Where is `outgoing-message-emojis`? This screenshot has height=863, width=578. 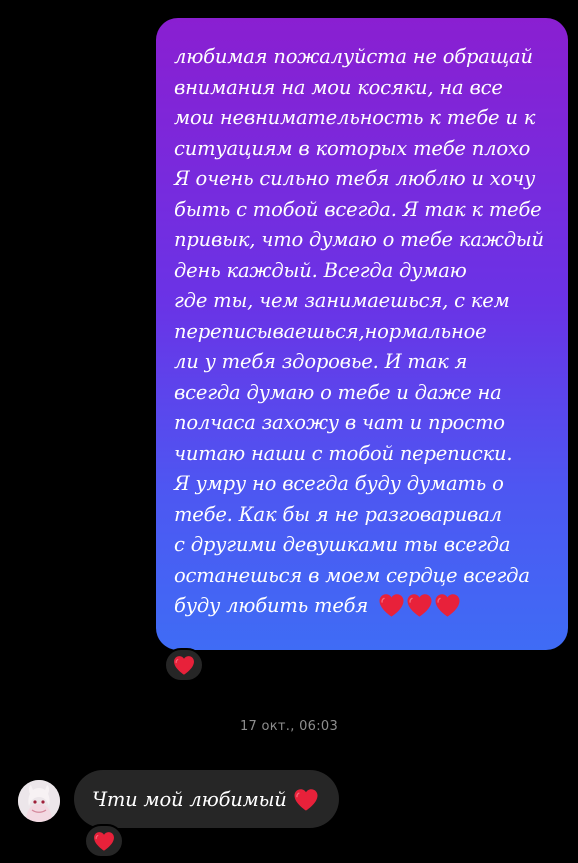 outgoing-message-emojis is located at coordinates (419, 605).